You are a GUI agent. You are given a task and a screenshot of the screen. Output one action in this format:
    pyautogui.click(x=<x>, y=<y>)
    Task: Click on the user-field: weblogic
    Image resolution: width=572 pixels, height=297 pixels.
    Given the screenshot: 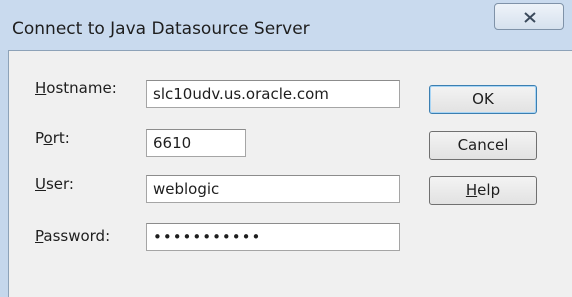 What is the action you would take?
    pyautogui.click(x=273, y=189)
    